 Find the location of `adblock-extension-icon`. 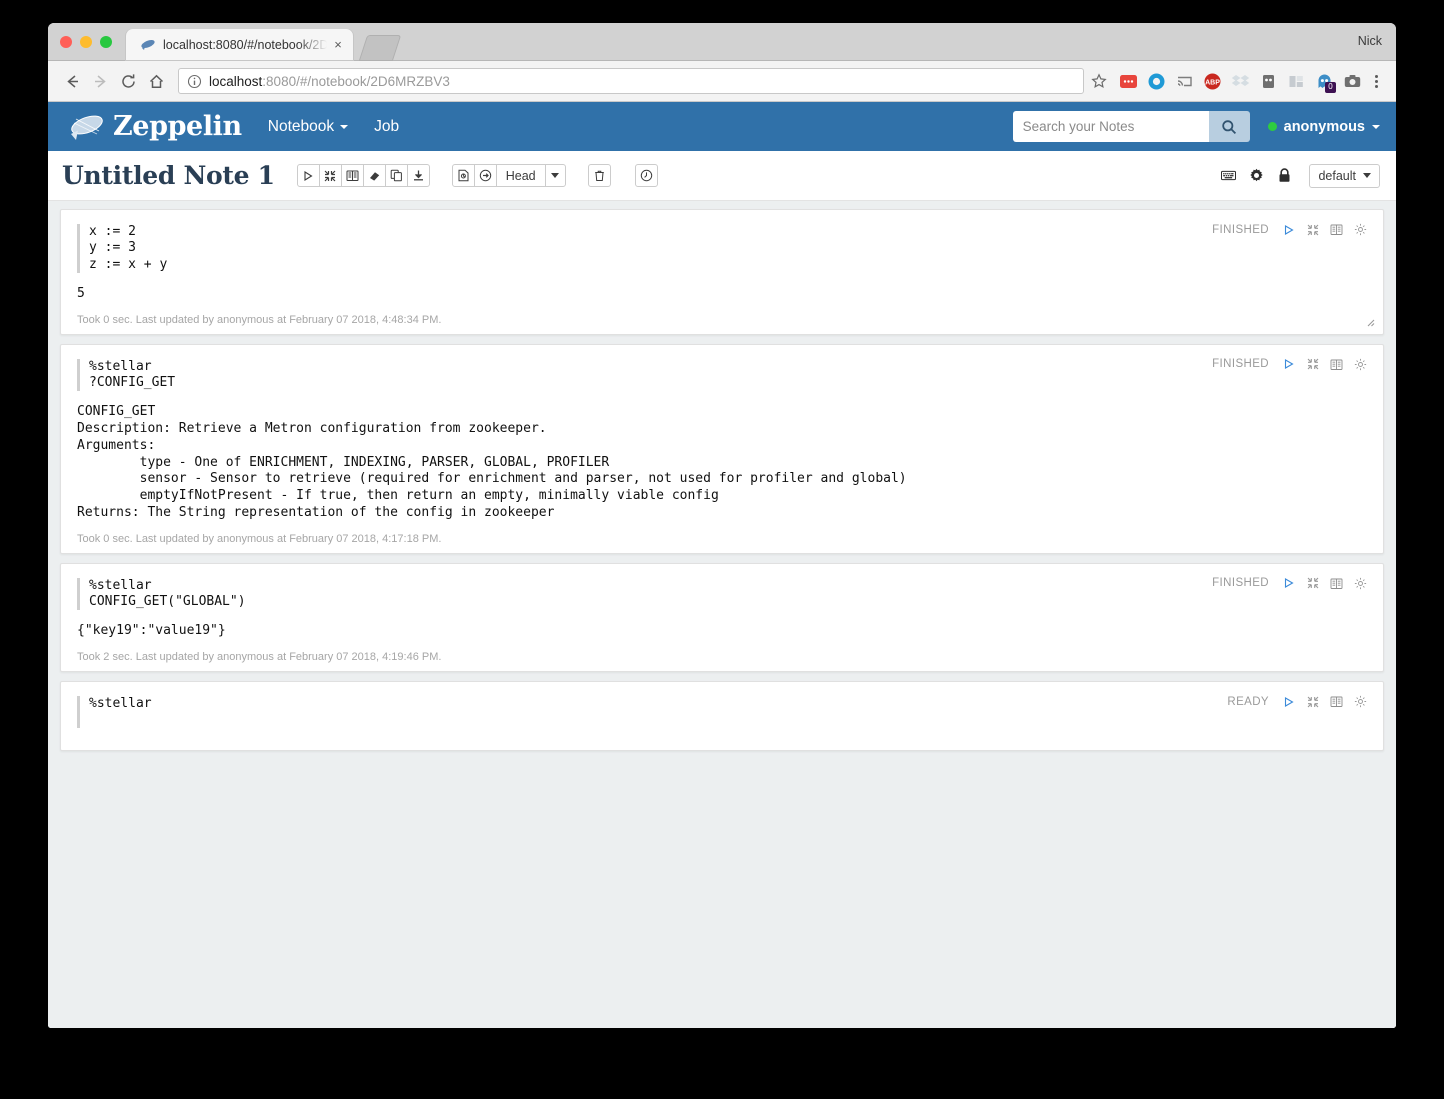

adblock-extension-icon is located at coordinates (1128, 81).